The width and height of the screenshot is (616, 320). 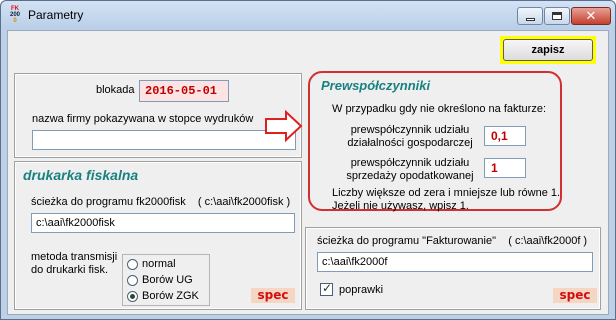 I want to click on fixes-checkbox-row: poprawki, so click(x=352, y=288).